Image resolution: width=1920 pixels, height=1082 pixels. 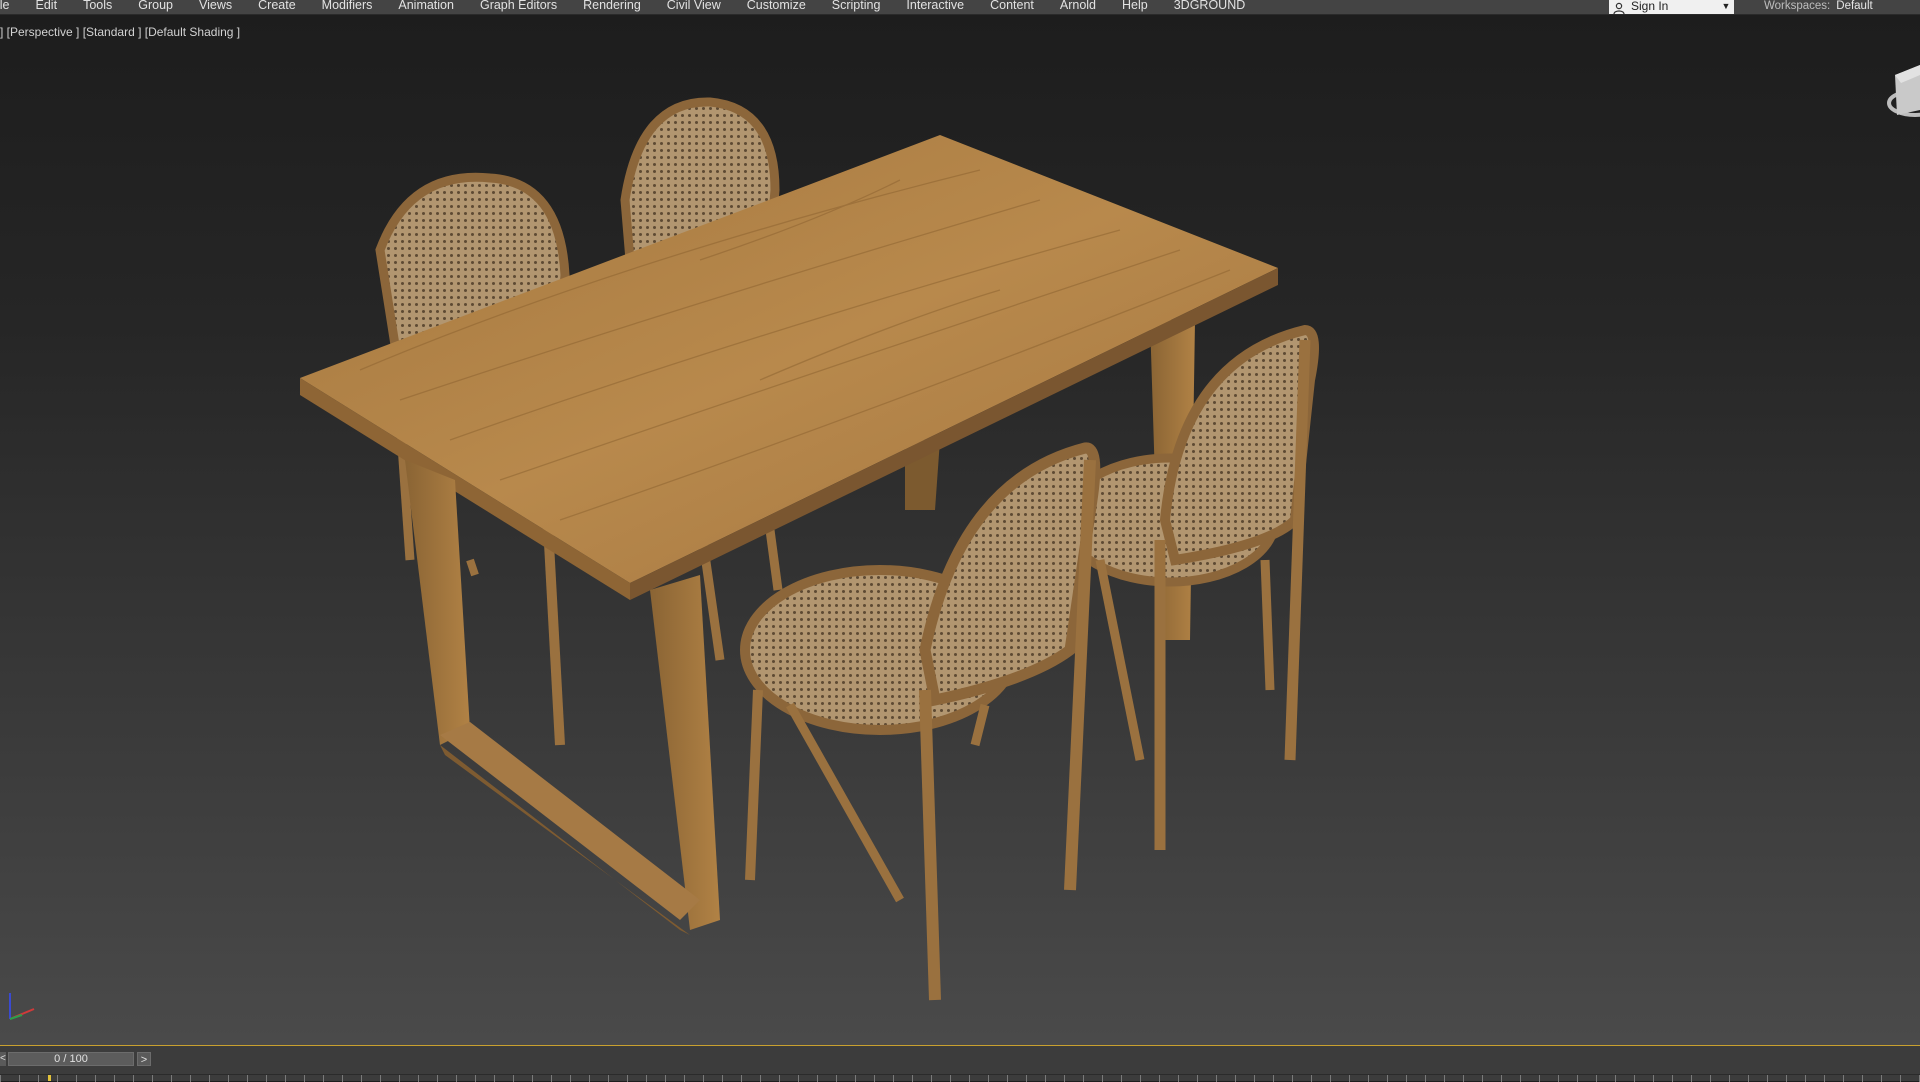 I want to click on menu-item-views: Views, so click(x=215, y=6).